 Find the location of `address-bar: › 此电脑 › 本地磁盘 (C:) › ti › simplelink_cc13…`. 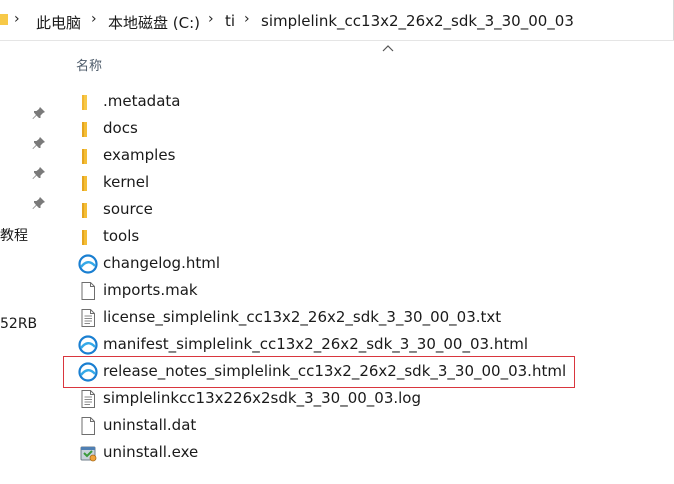

address-bar: › 此电脑 › 本地磁盘 (C:) › ti › simplelink_cc13… is located at coordinates (337, 20).